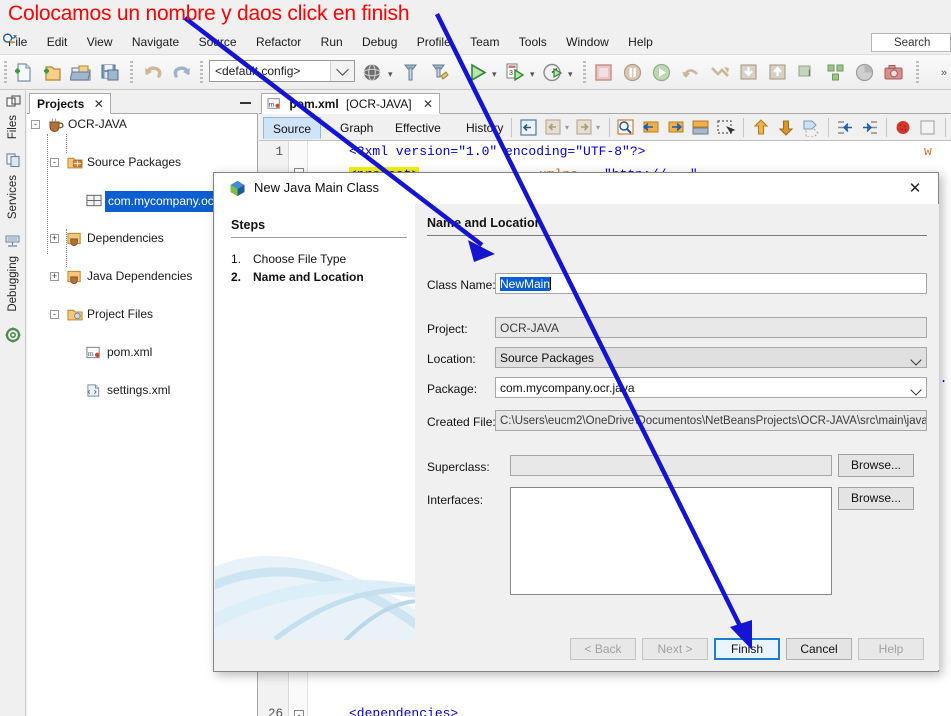  What do you see at coordinates (315, 598) in the screenshot?
I see `decorative-swoosh` at bounding box center [315, 598].